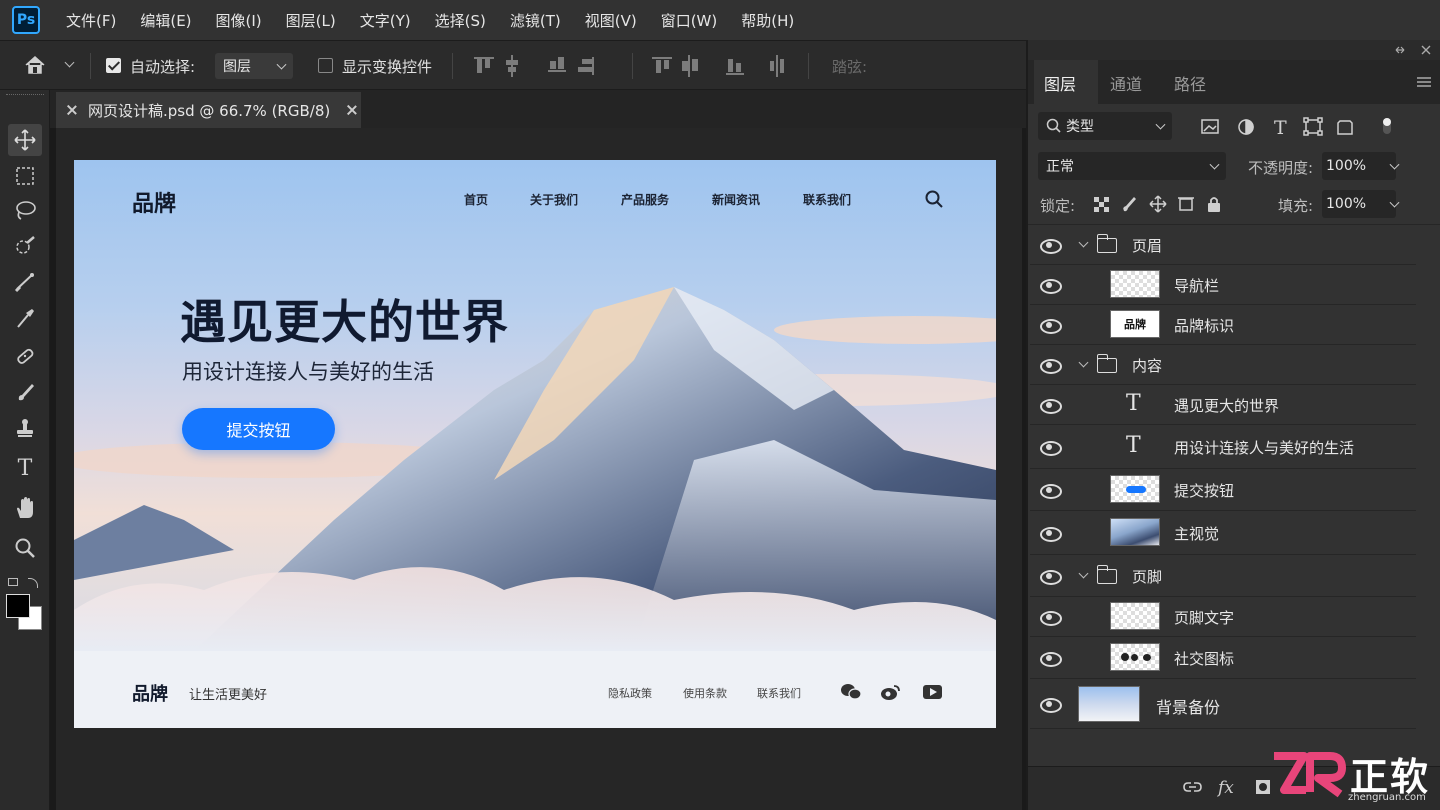 Image resolution: width=1440 pixels, height=810 pixels. I want to click on layer-name: 内容, so click(1147, 366).